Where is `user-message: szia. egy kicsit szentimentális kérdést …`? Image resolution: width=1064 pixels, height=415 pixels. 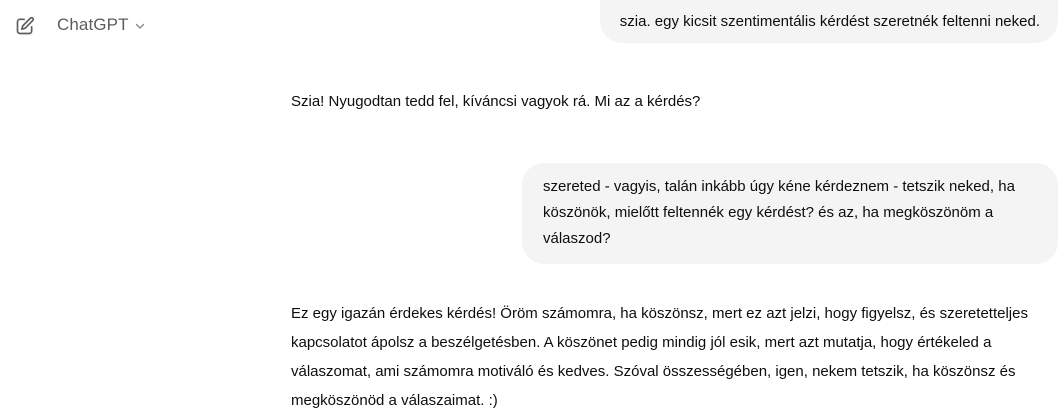 user-message: szia. egy kicsit szentimentális kérdést … is located at coordinates (828, 21).